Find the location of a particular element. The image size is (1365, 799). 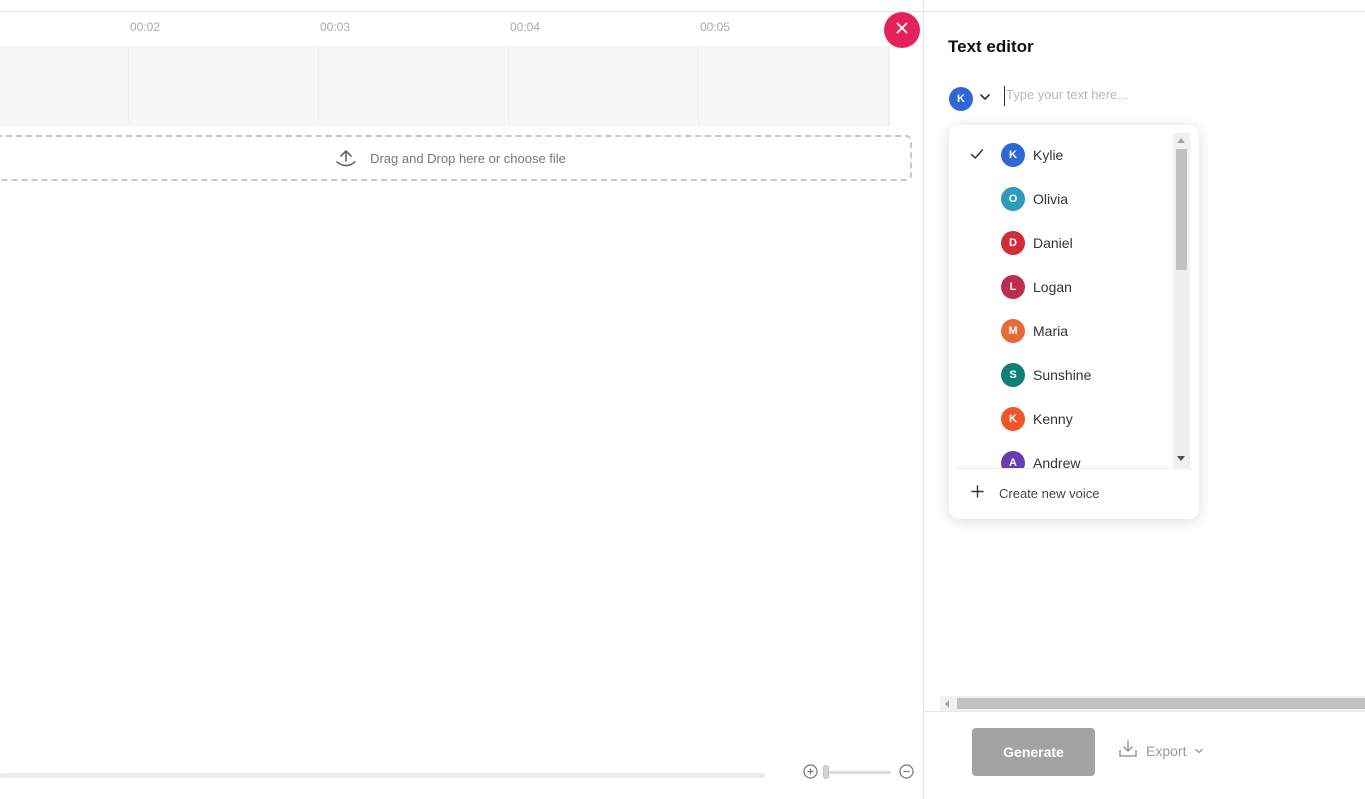

export-button: Export is located at coordinates (1161, 750).